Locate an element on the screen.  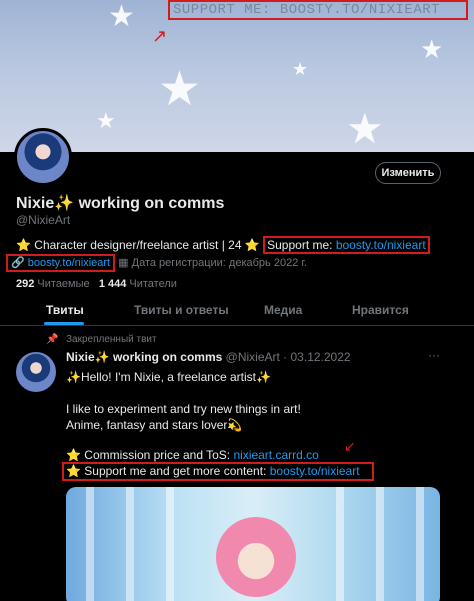
commission-text: ⭐ Commission price and ToS: is located at coordinates (150, 455).